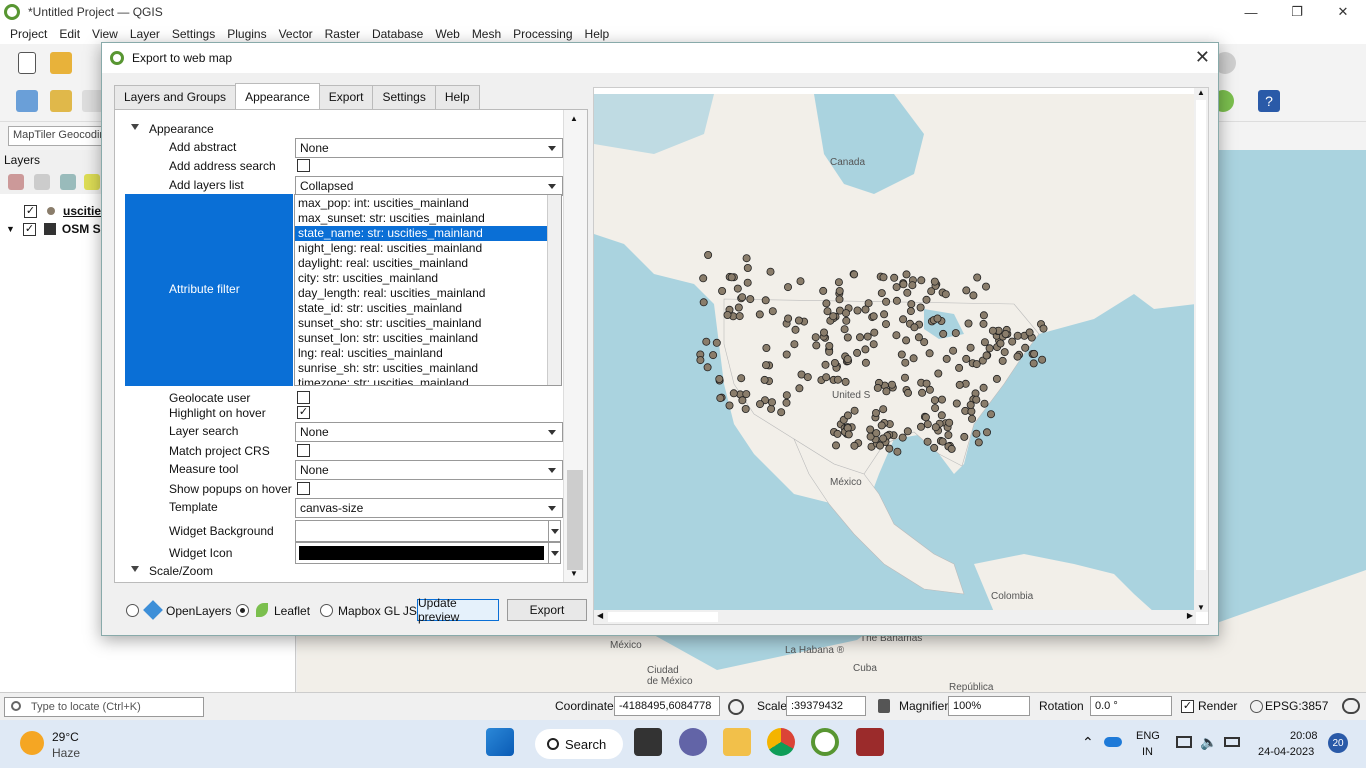 The height and width of the screenshot is (768, 1366). I want to click on tab-layers-and-groups: Layers and Groups, so click(175, 97).